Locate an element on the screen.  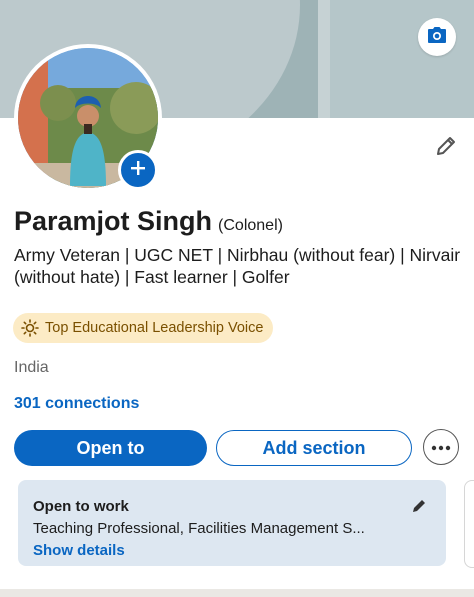
open-to-button: Open to is located at coordinates (110, 448).